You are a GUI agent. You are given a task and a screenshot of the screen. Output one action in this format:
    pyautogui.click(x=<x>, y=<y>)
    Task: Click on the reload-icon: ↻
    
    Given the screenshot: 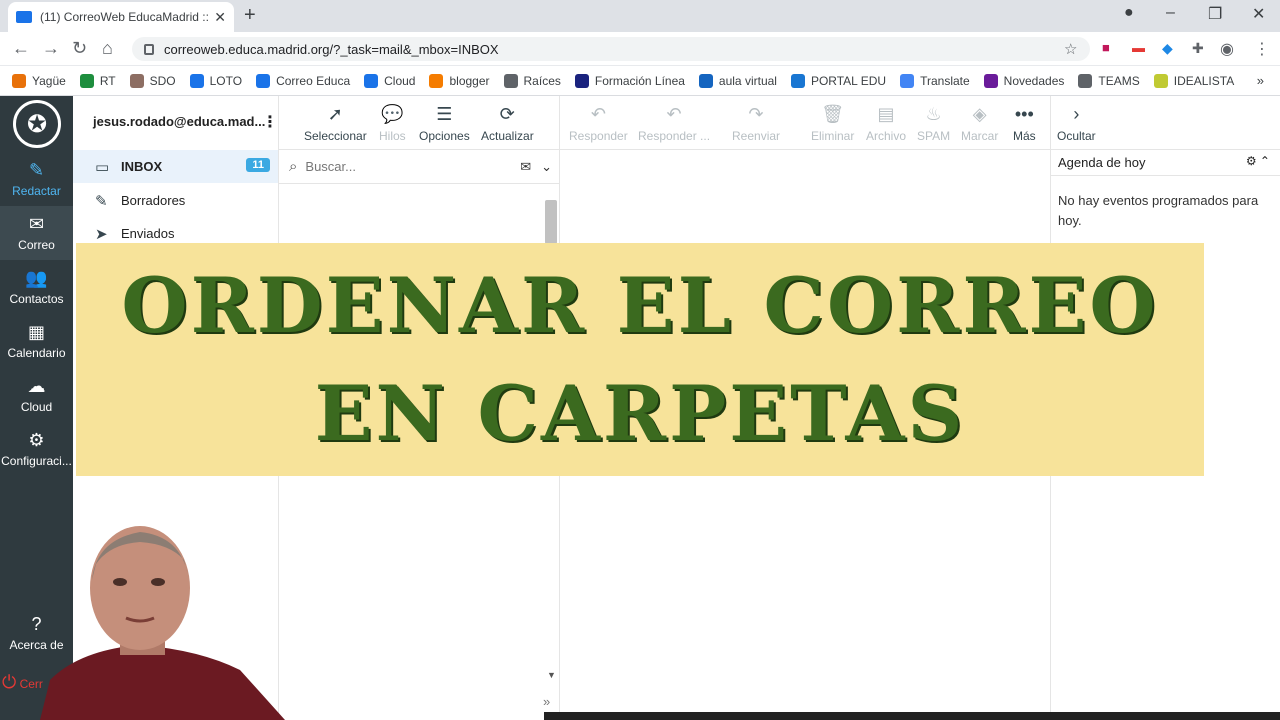 What is the action you would take?
    pyautogui.click(x=79, y=48)
    